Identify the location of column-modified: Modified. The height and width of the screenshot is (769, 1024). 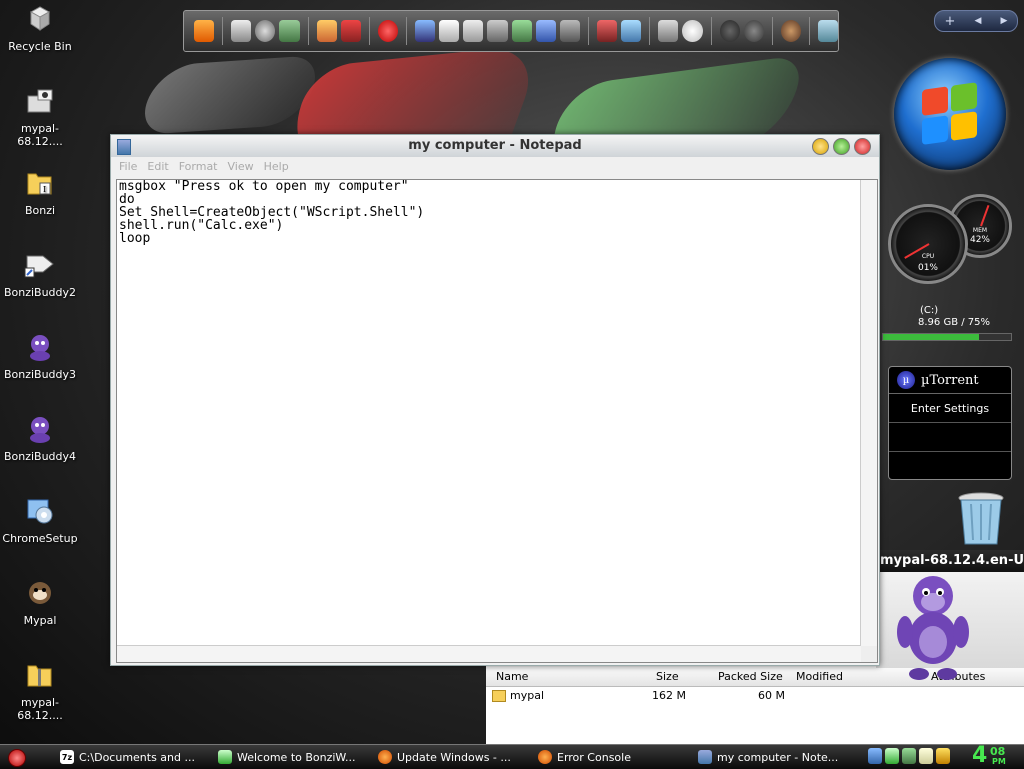
(819, 676).